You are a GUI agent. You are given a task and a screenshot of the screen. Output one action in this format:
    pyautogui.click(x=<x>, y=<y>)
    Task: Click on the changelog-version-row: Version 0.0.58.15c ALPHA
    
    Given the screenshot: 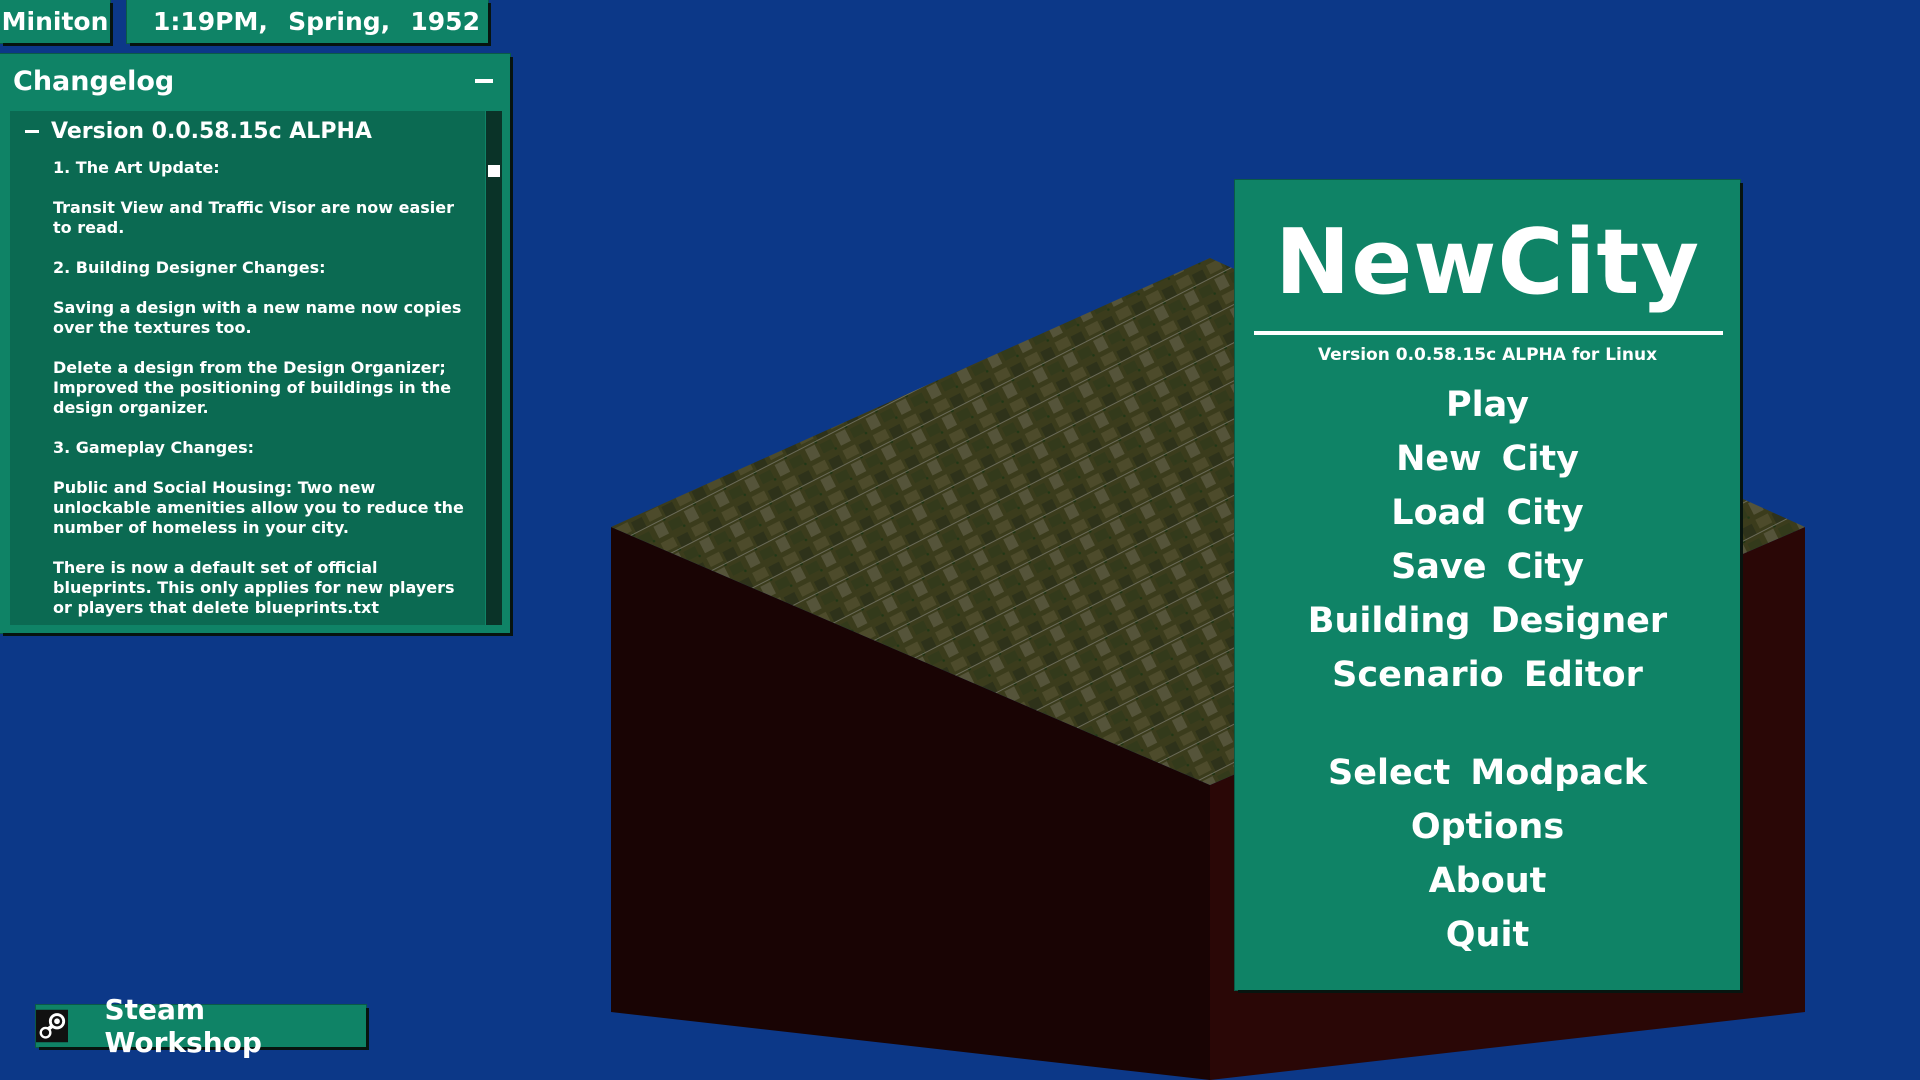 What is the action you would take?
    pyautogui.click(x=198, y=131)
    